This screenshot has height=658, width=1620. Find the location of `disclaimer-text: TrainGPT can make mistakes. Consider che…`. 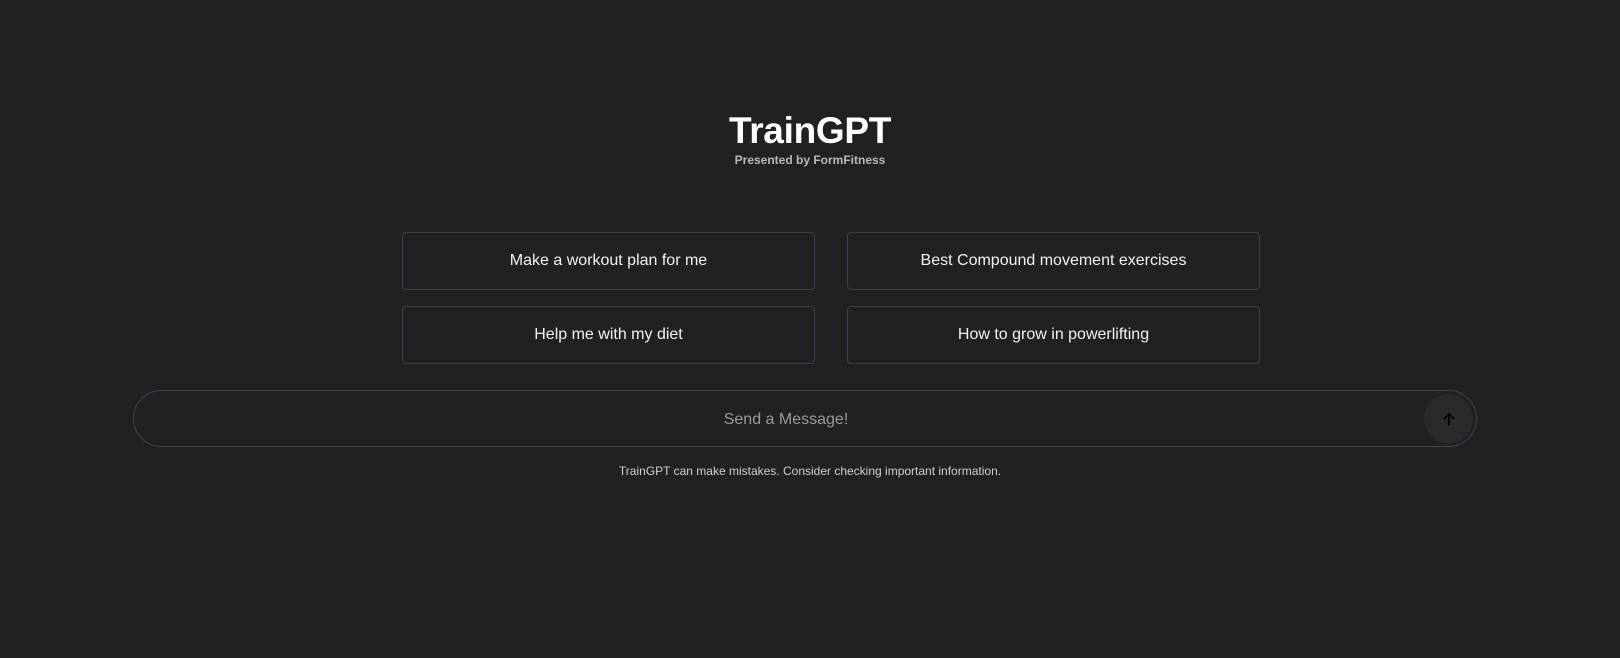

disclaimer-text: TrainGPT can make mistakes. Consider che… is located at coordinates (810, 471).